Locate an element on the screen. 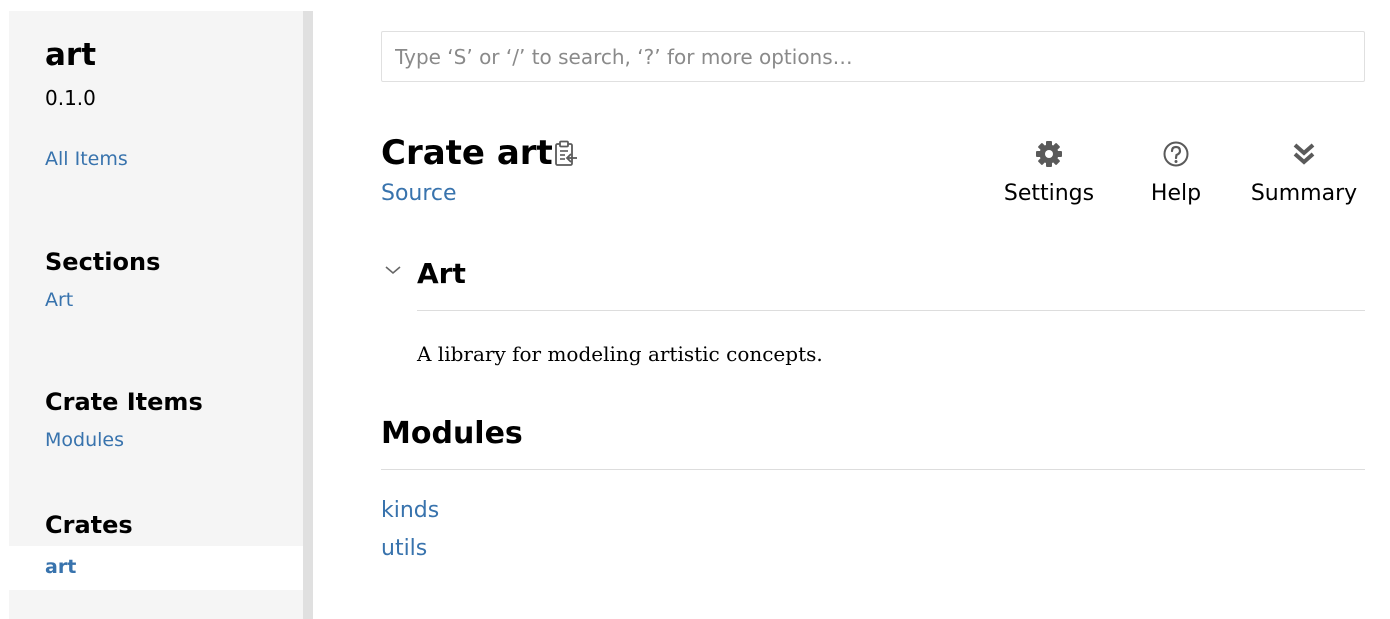 Image resolution: width=1390 pixels, height=619 pixels. gear-icon is located at coordinates (1049, 154).